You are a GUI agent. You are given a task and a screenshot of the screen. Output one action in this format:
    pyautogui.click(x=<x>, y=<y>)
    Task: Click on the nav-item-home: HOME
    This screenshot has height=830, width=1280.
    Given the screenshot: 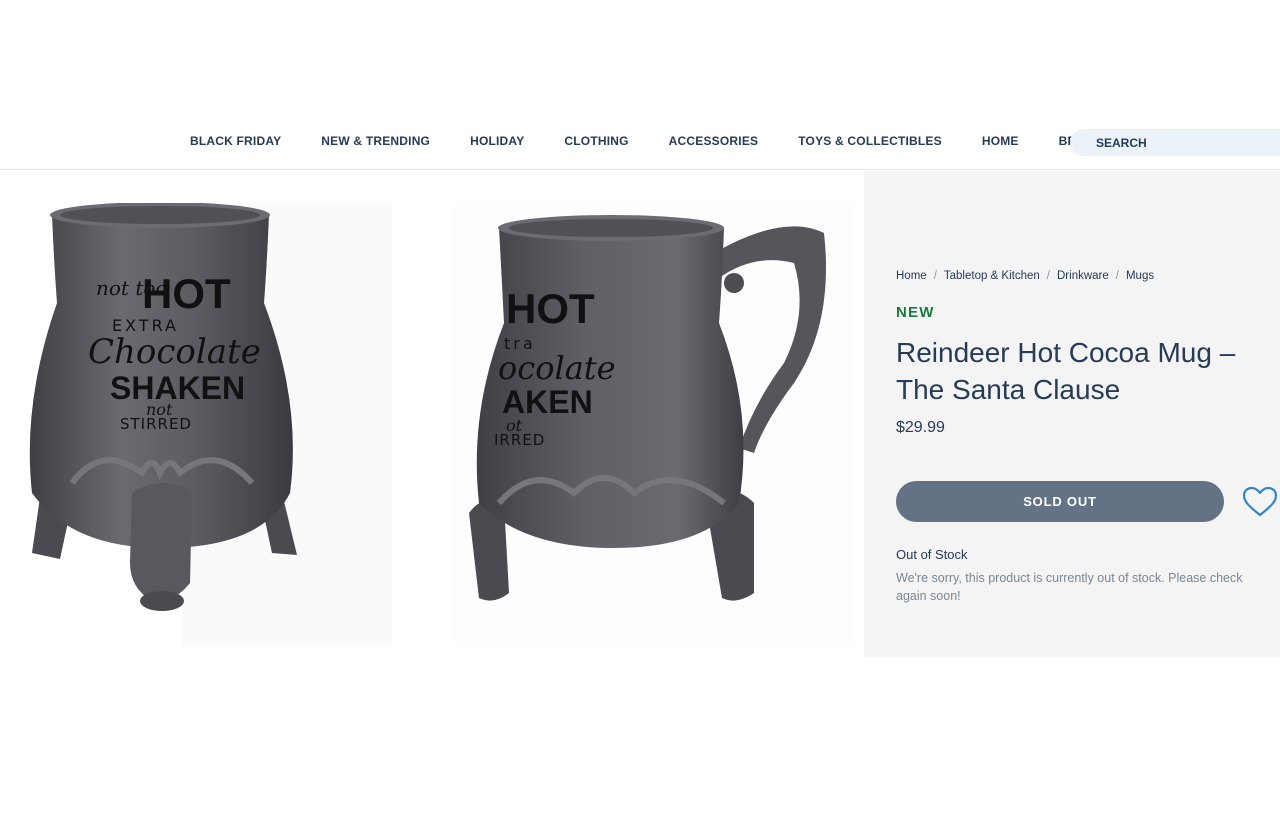 What is the action you would take?
    pyautogui.click(x=1000, y=141)
    